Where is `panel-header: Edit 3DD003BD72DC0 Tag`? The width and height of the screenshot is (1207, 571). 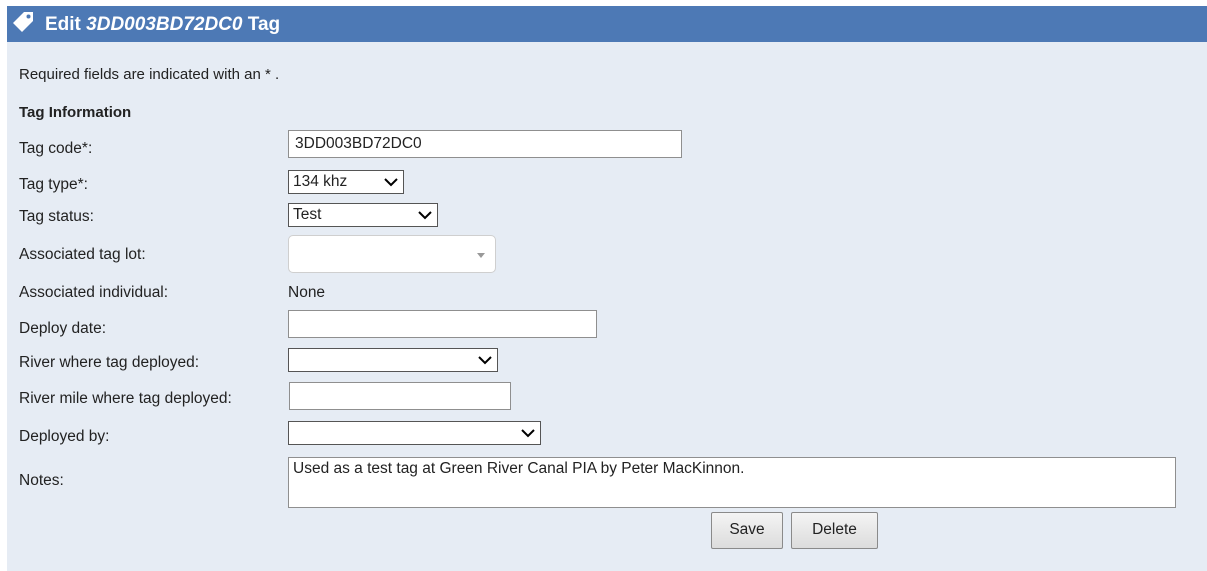
panel-header: Edit 3DD003BD72DC0 Tag is located at coordinates (607, 24).